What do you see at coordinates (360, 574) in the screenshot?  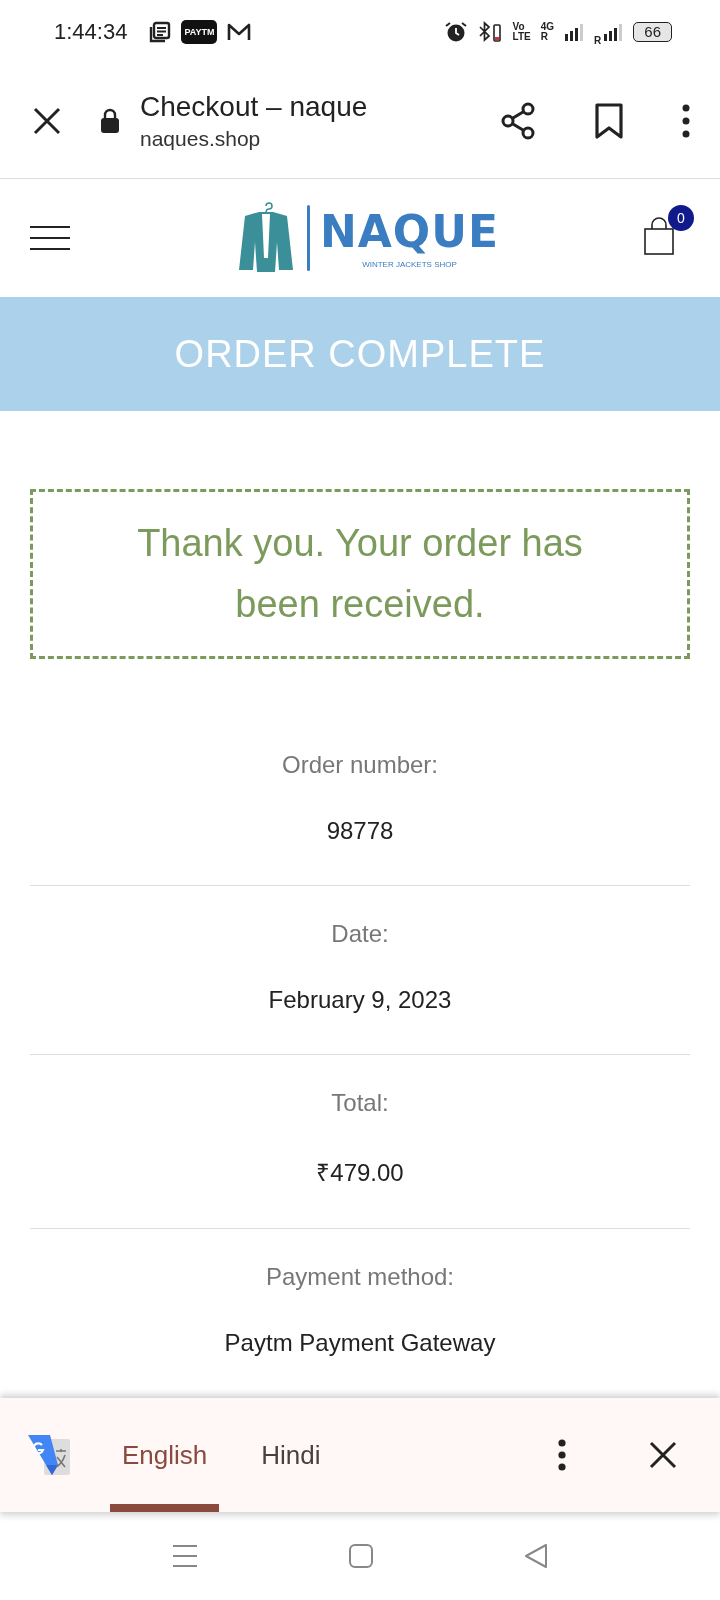 I see `success-notice: Thank you. Your order has been received.` at bounding box center [360, 574].